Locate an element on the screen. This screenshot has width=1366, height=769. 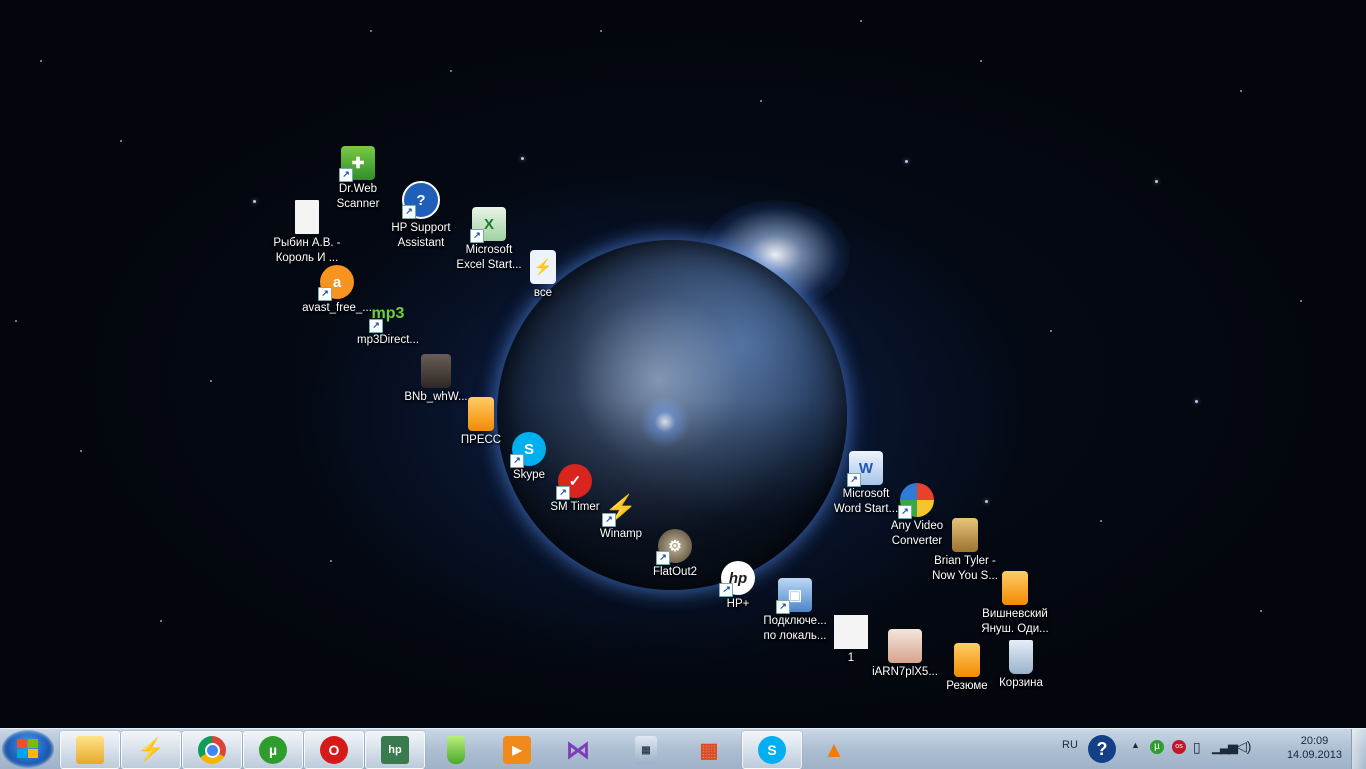
show-desktop-button is located at coordinates (1358, 749).